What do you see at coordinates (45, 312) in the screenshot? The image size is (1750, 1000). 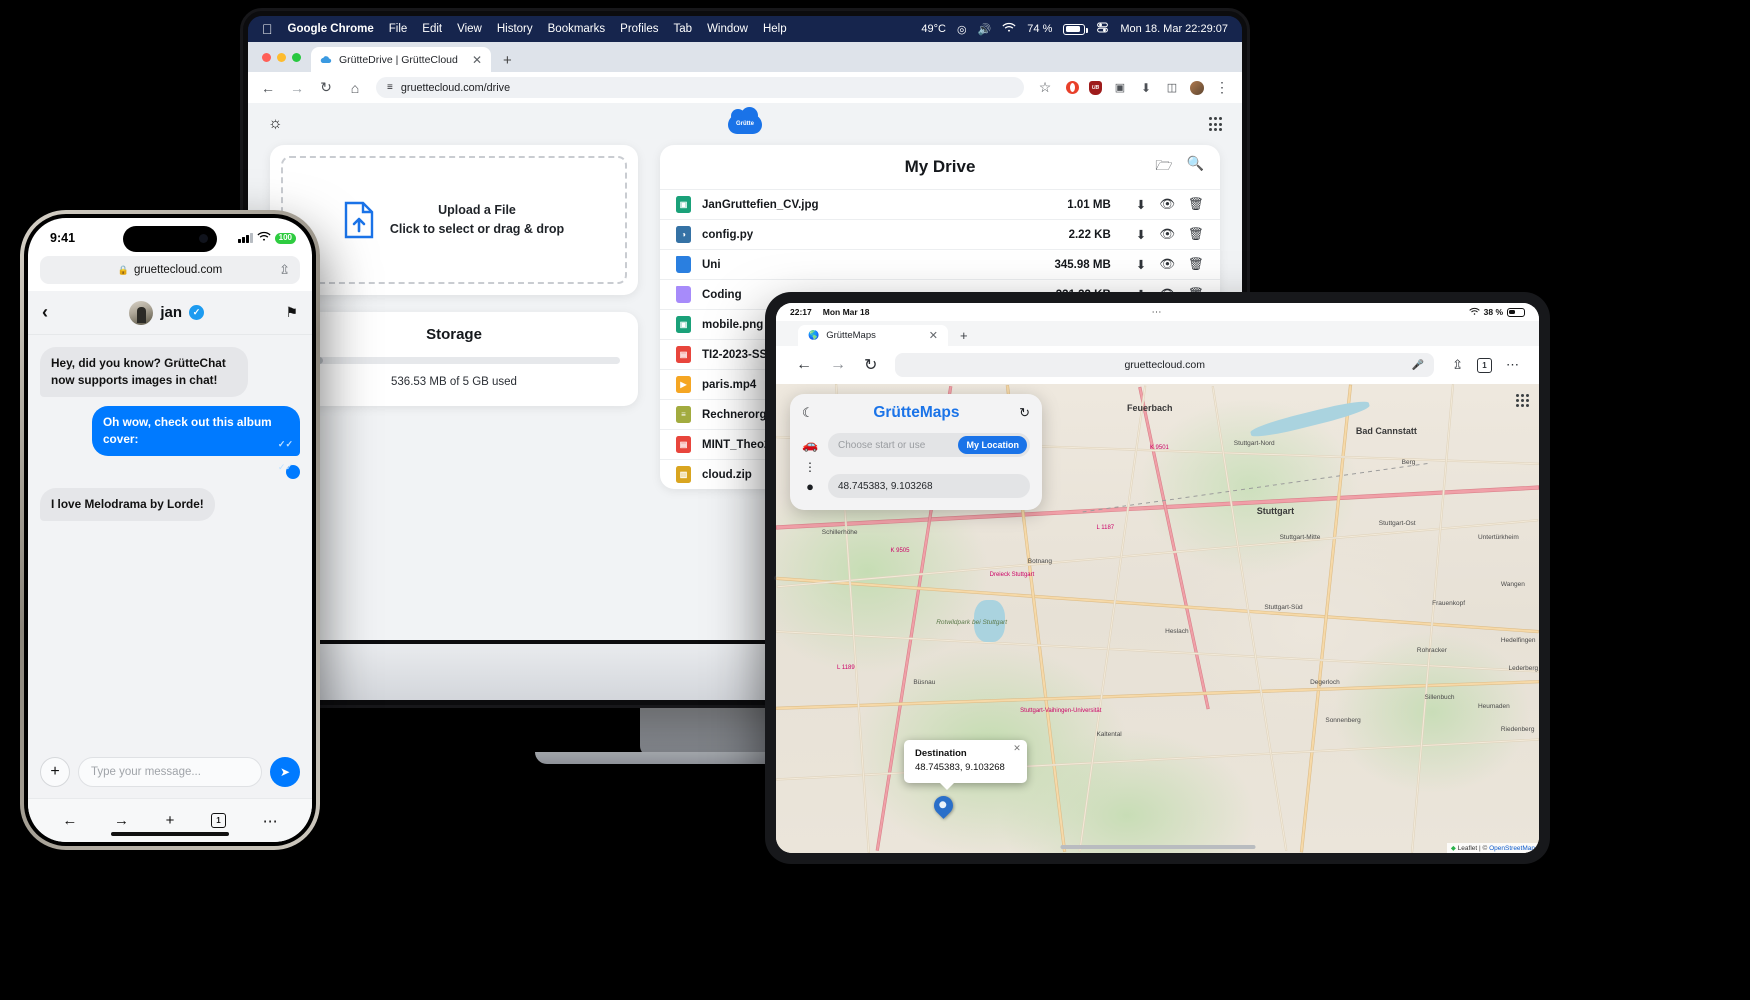 I see `back-chevron-icon: ‹` at bounding box center [45, 312].